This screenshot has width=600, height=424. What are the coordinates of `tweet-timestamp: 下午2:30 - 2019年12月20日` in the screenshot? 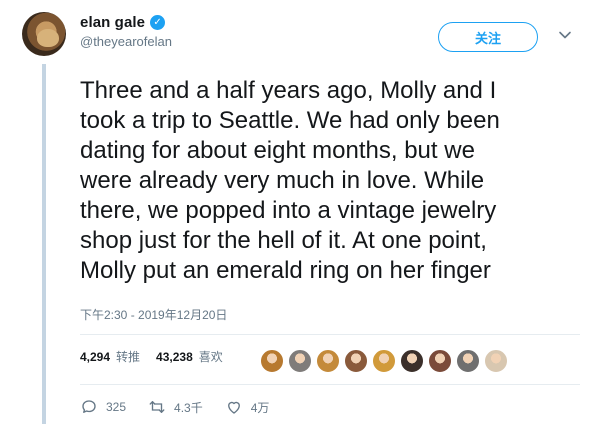 It's located at (153, 314).